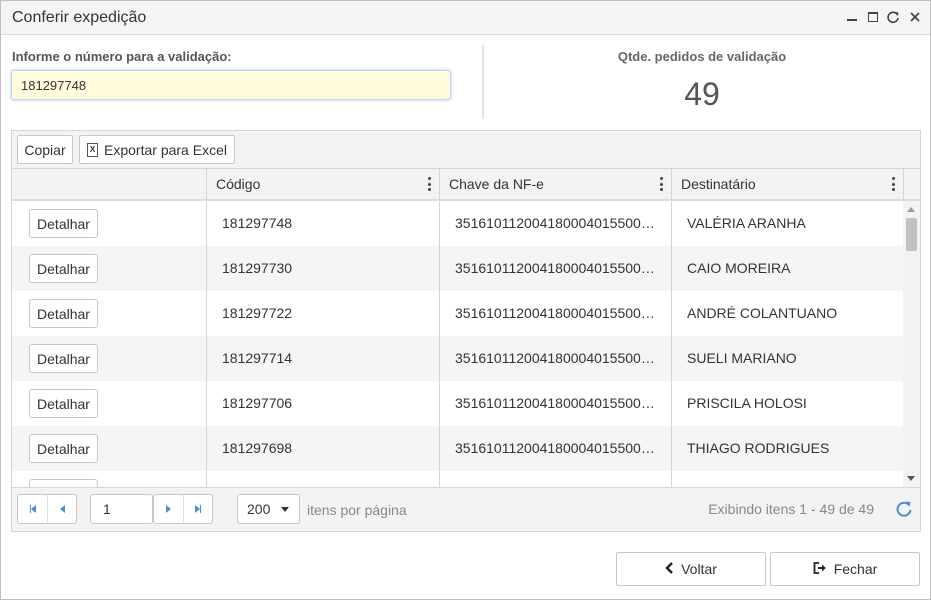 Image resolution: width=931 pixels, height=600 pixels. I want to click on excel-file-icon: X, so click(93, 149).